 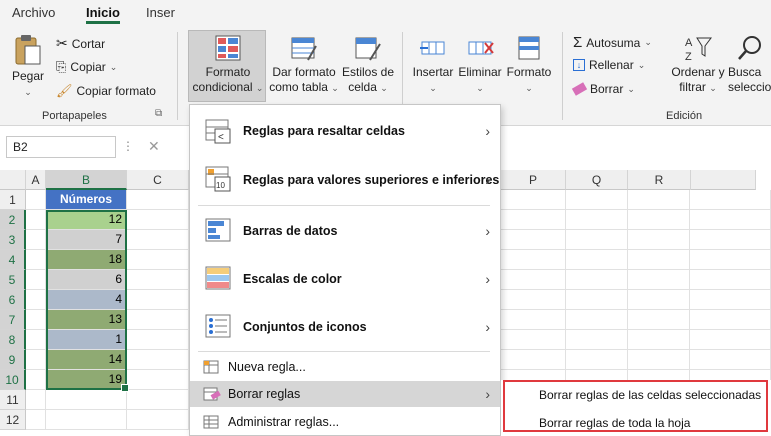 I want to click on tab-inicio: Inicio, so click(x=103, y=14).